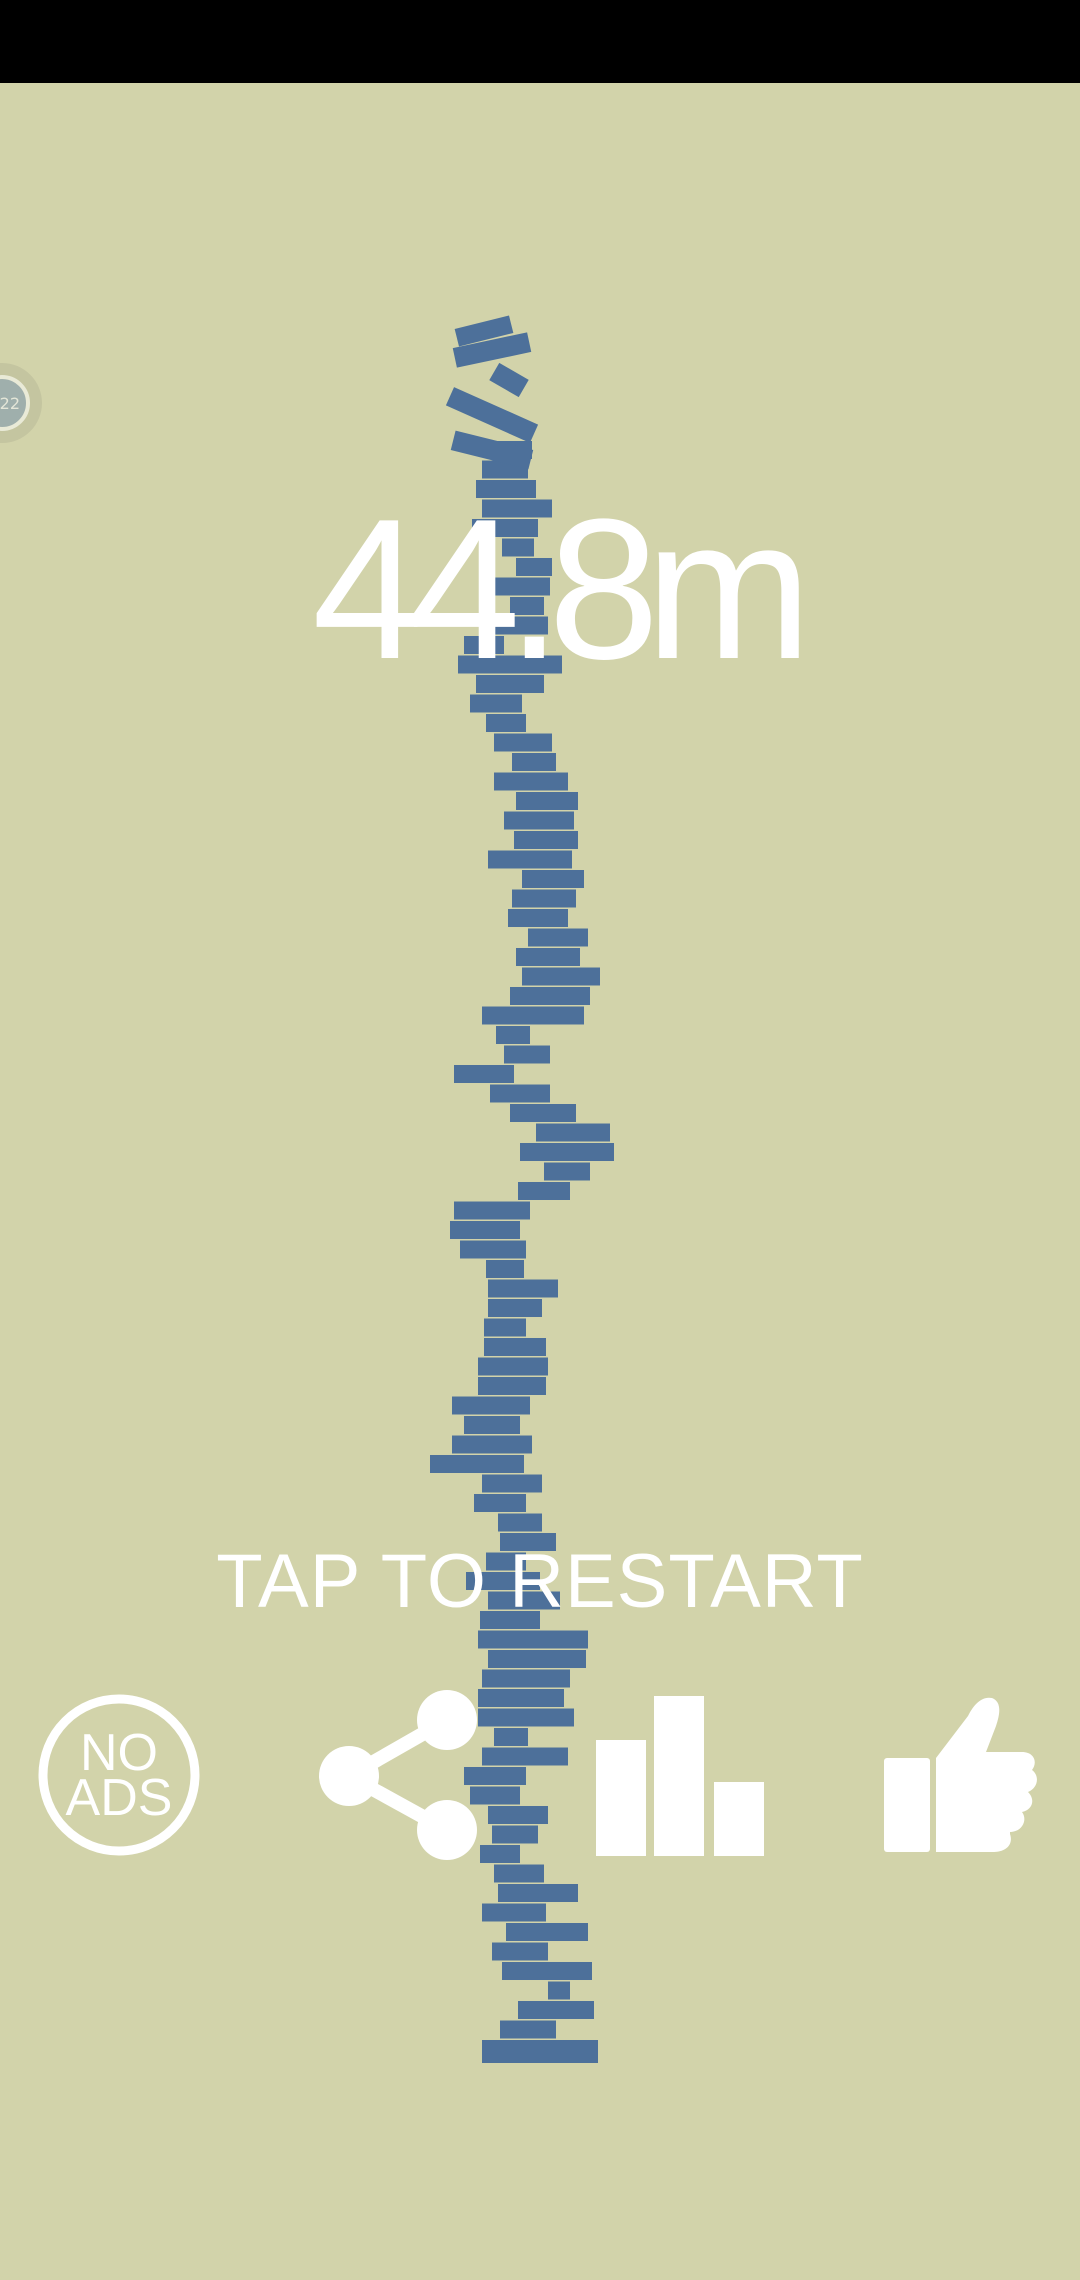  I want to click on no-ads-icon: NO ADS, so click(119, 1775).